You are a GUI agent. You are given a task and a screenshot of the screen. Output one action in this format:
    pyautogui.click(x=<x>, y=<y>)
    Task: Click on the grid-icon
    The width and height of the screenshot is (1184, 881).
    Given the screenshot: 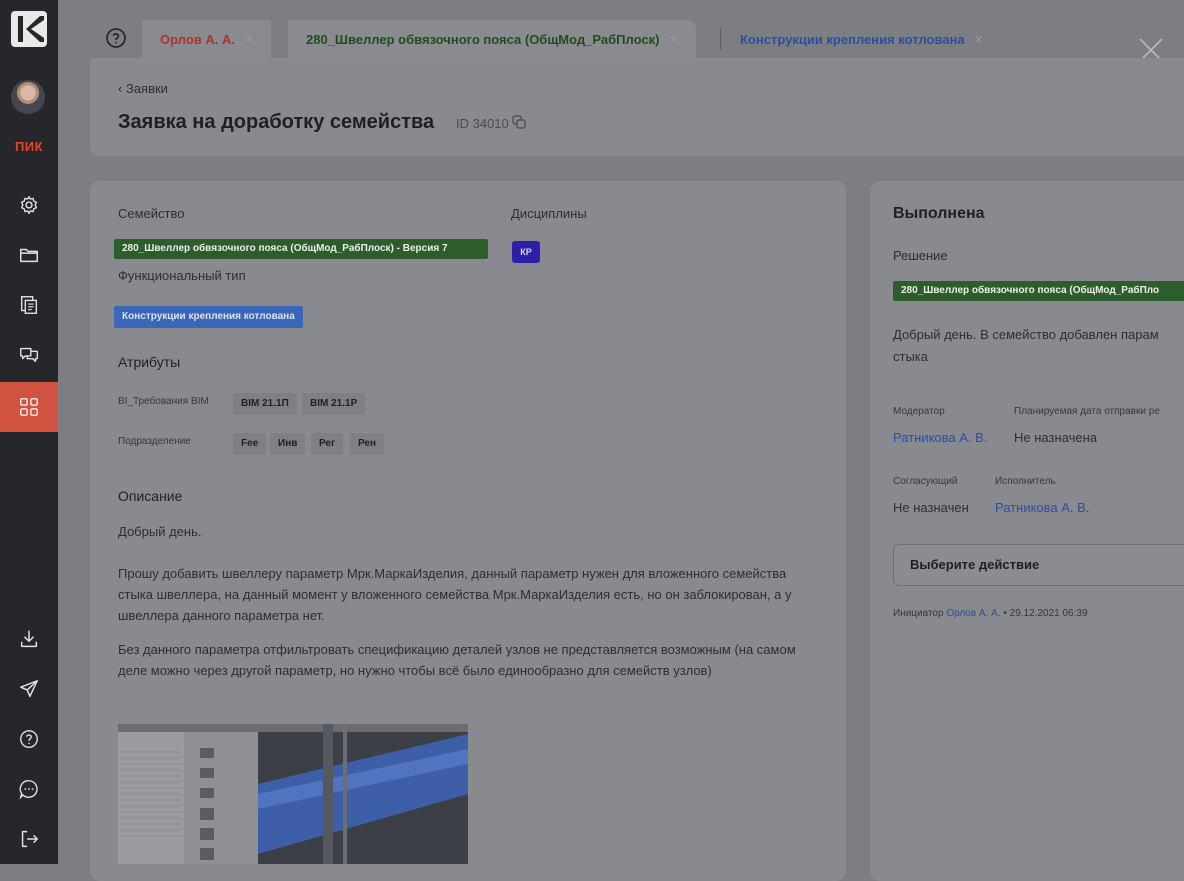 What is the action you would take?
    pyautogui.click(x=29, y=407)
    